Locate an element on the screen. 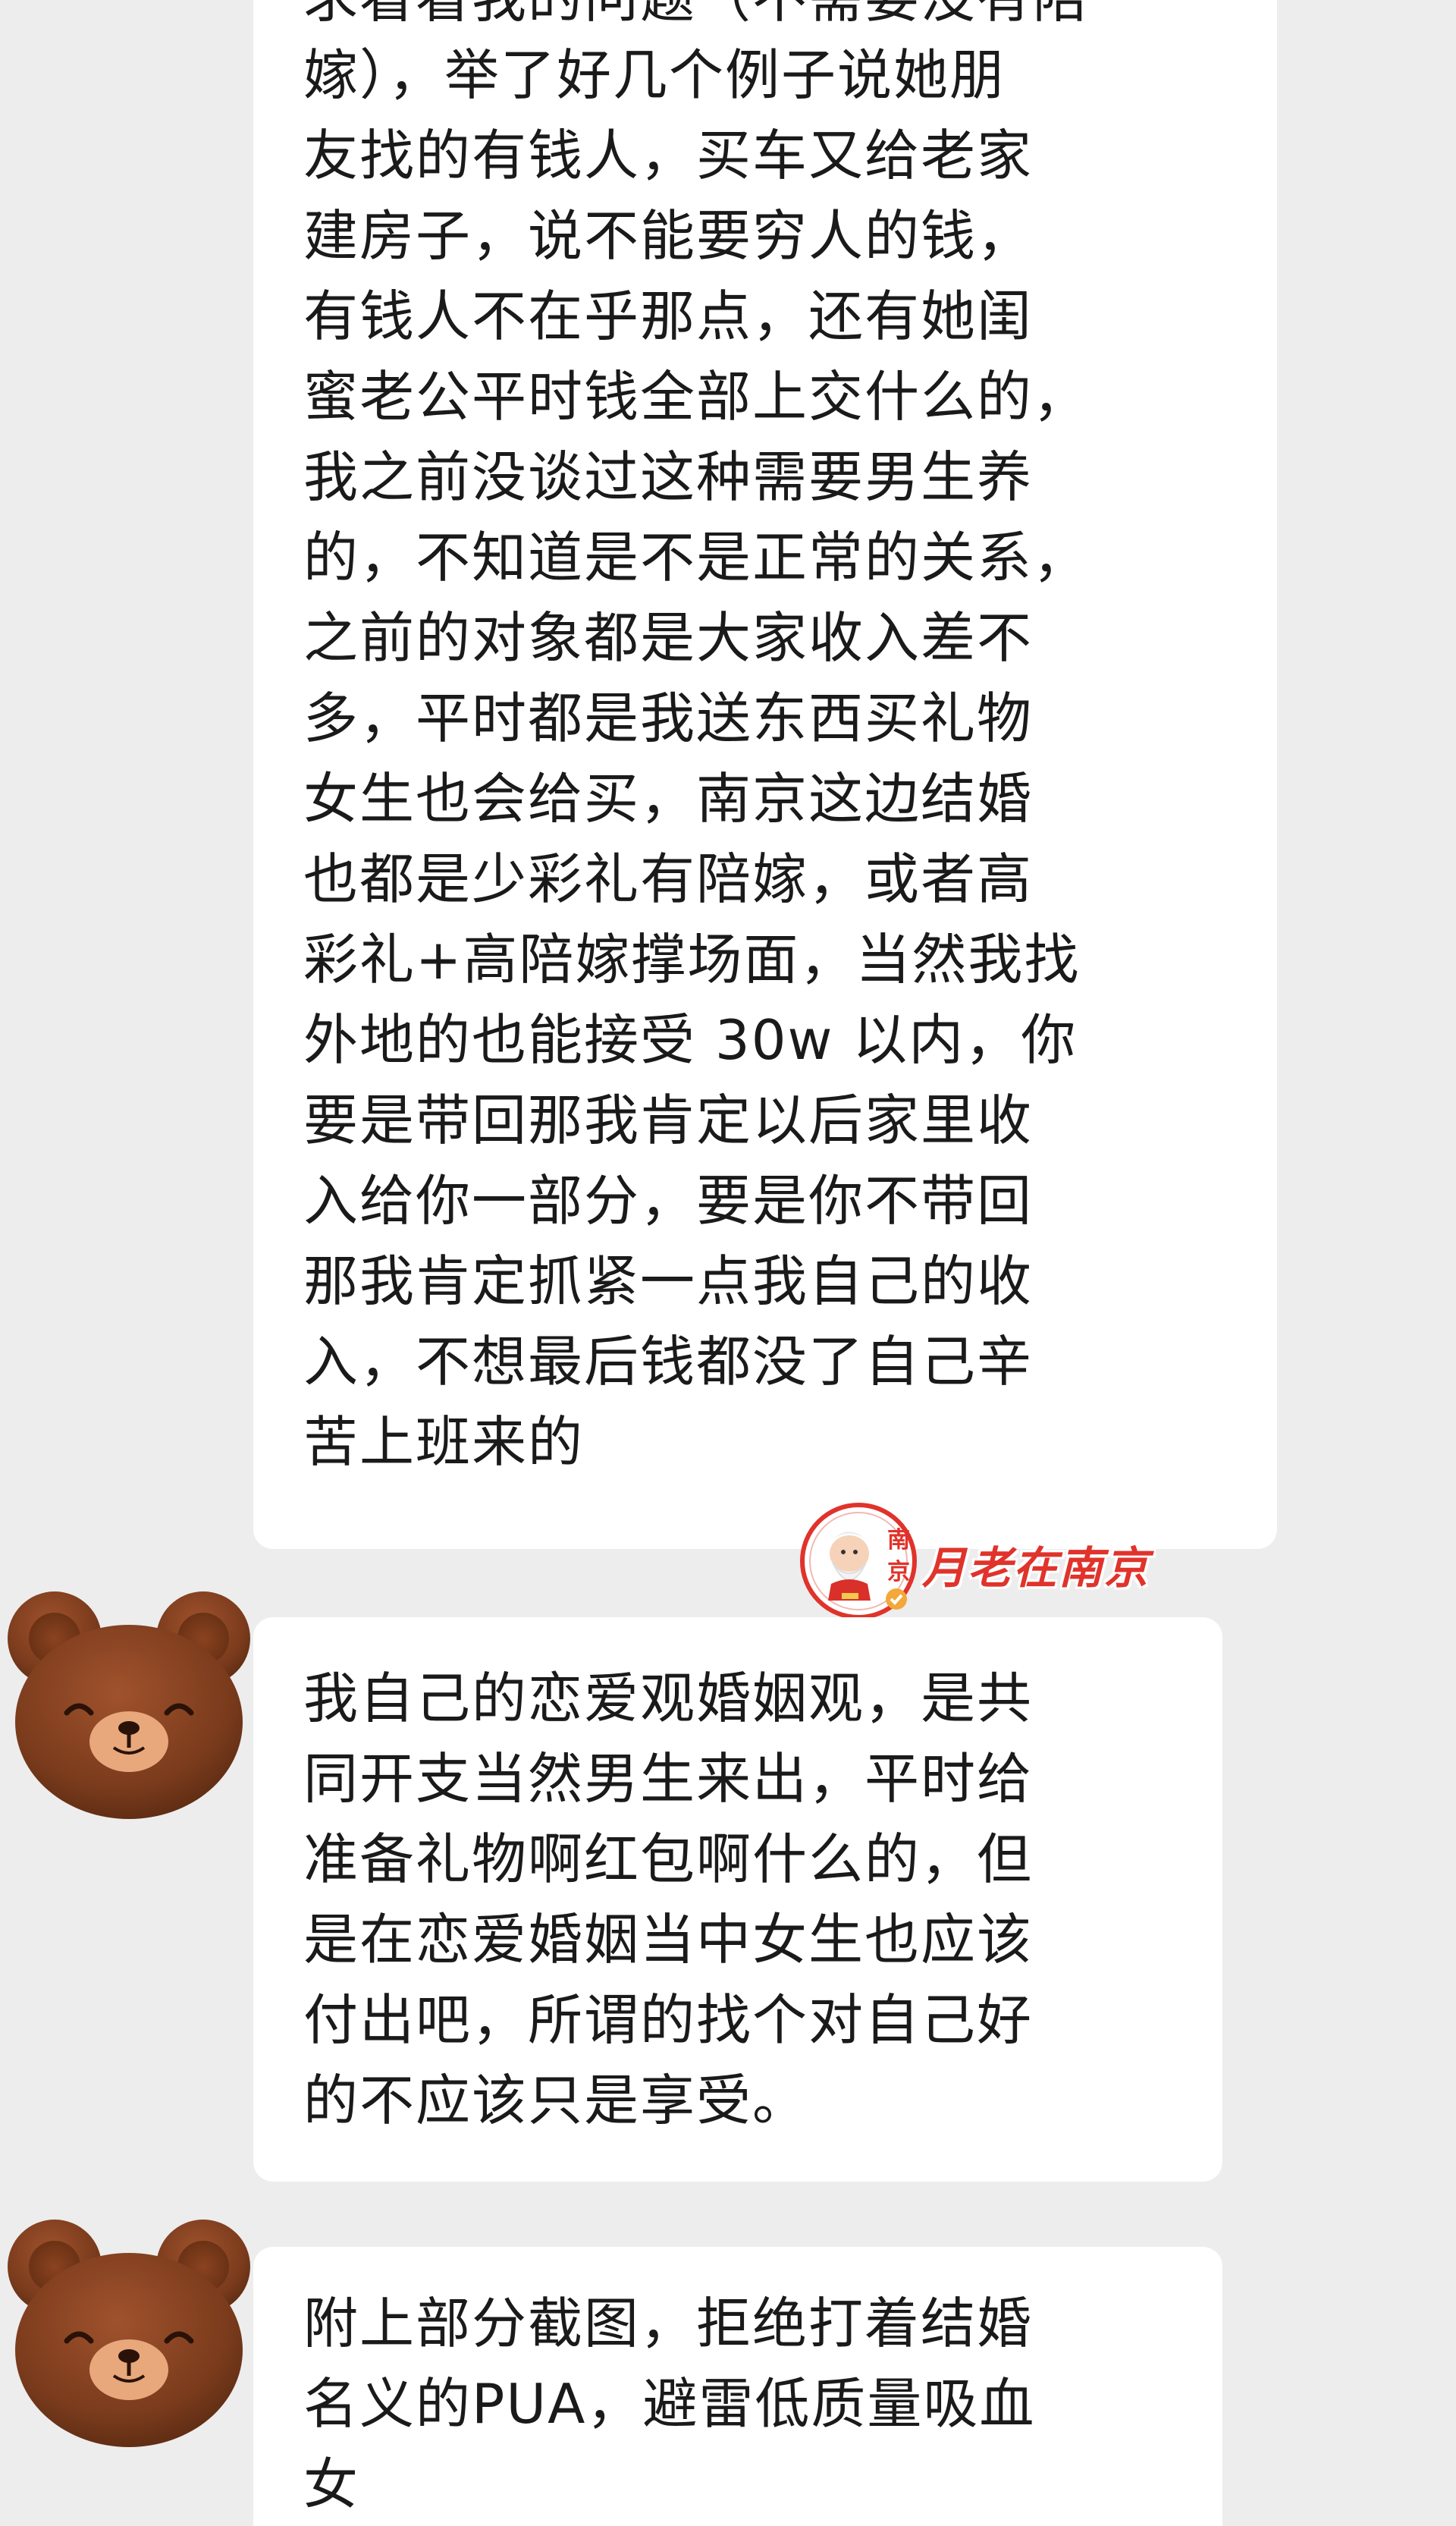  message-line: 女 is located at coordinates (331, 2484).